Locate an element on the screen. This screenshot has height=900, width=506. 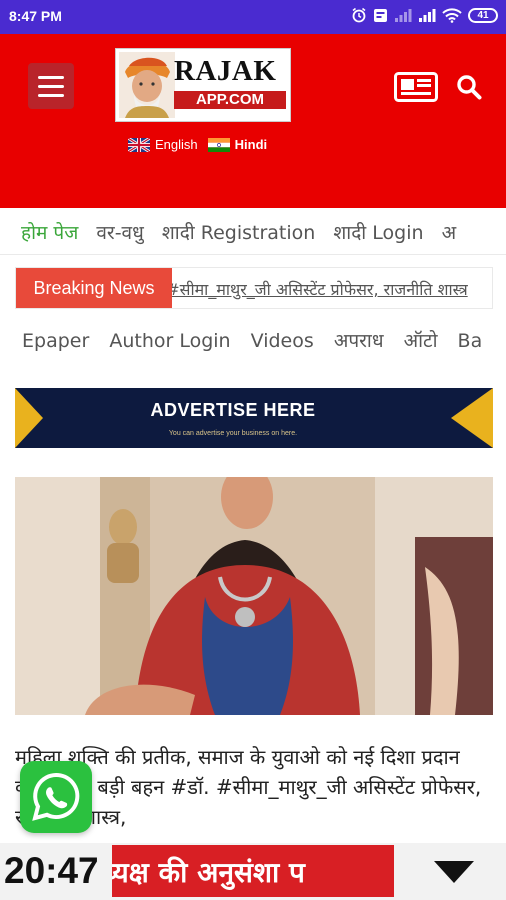
language-hindi: Hindi is located at coordinates (237, 144).